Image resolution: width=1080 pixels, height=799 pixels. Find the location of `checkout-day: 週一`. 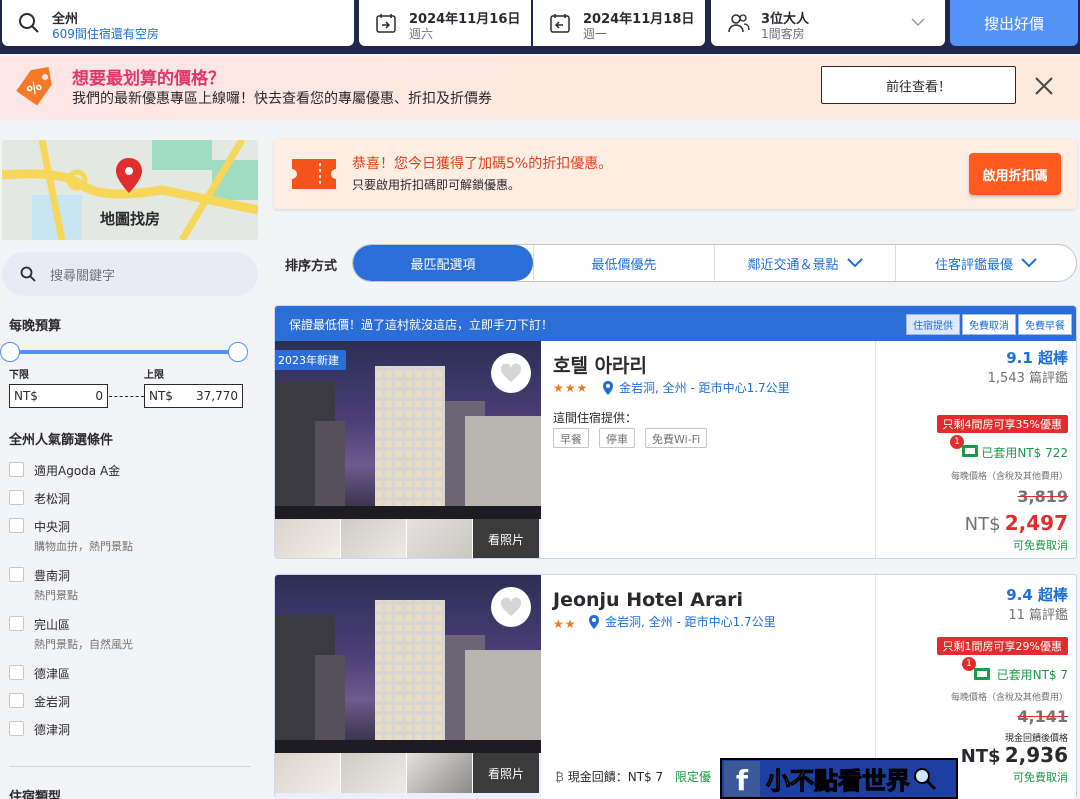

checkout-day: 週一 is located at coordinates (595, 34).